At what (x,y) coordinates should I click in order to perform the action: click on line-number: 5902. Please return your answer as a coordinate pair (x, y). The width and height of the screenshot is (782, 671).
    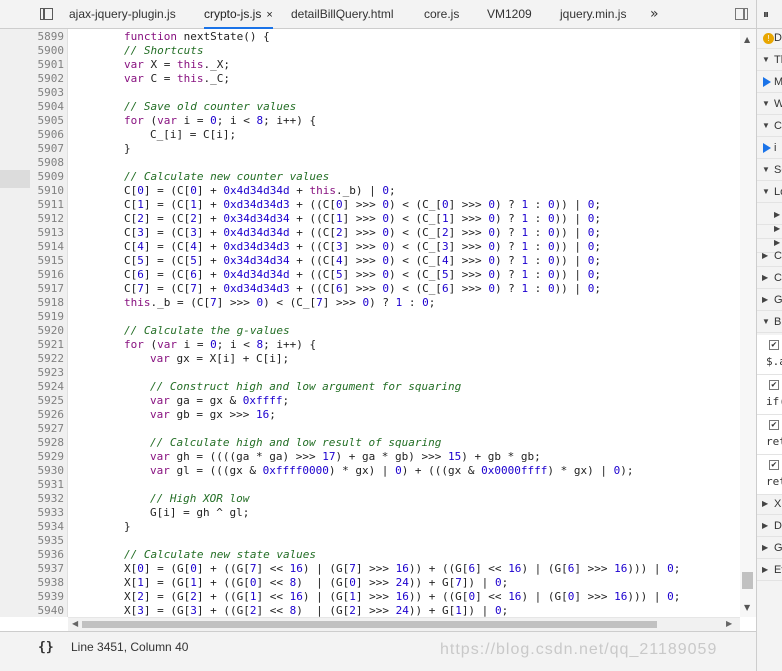
    Looking at the image, I should click on (32, 79).